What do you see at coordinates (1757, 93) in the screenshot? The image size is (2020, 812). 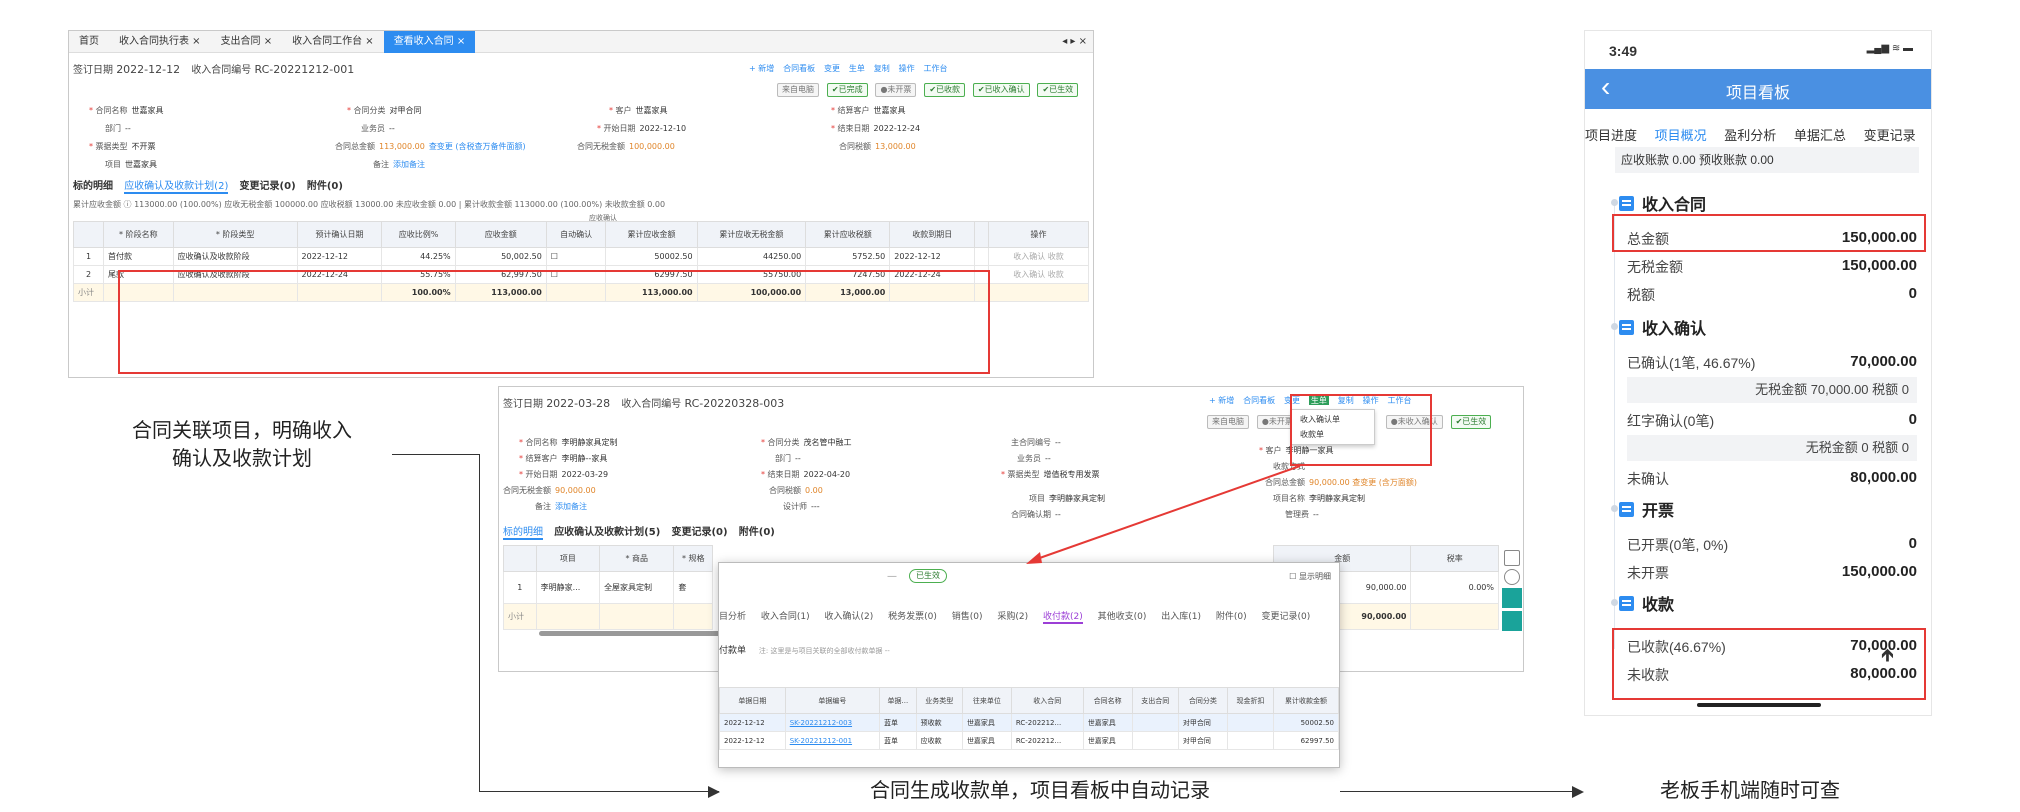 I see `page-title: 项目看板` at bounding box center [1757, 93].